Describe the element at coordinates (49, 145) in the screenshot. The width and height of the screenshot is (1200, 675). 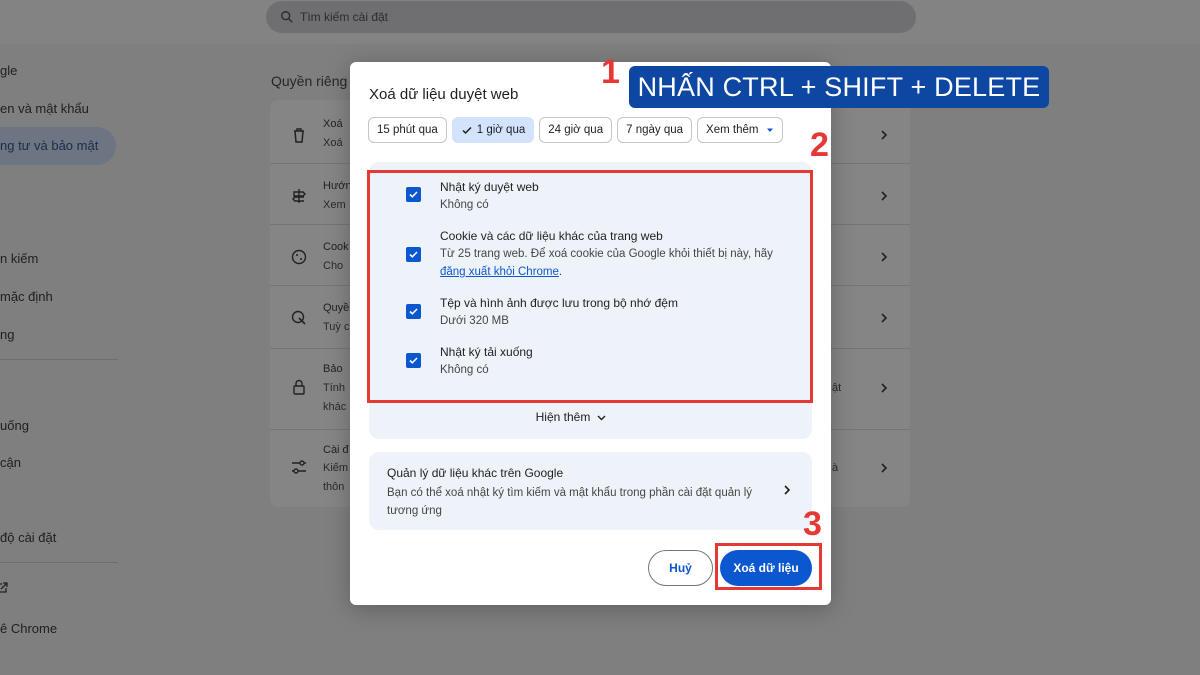
I see `sidebar-item-privacy: ng tư và bảo mật` at that location.